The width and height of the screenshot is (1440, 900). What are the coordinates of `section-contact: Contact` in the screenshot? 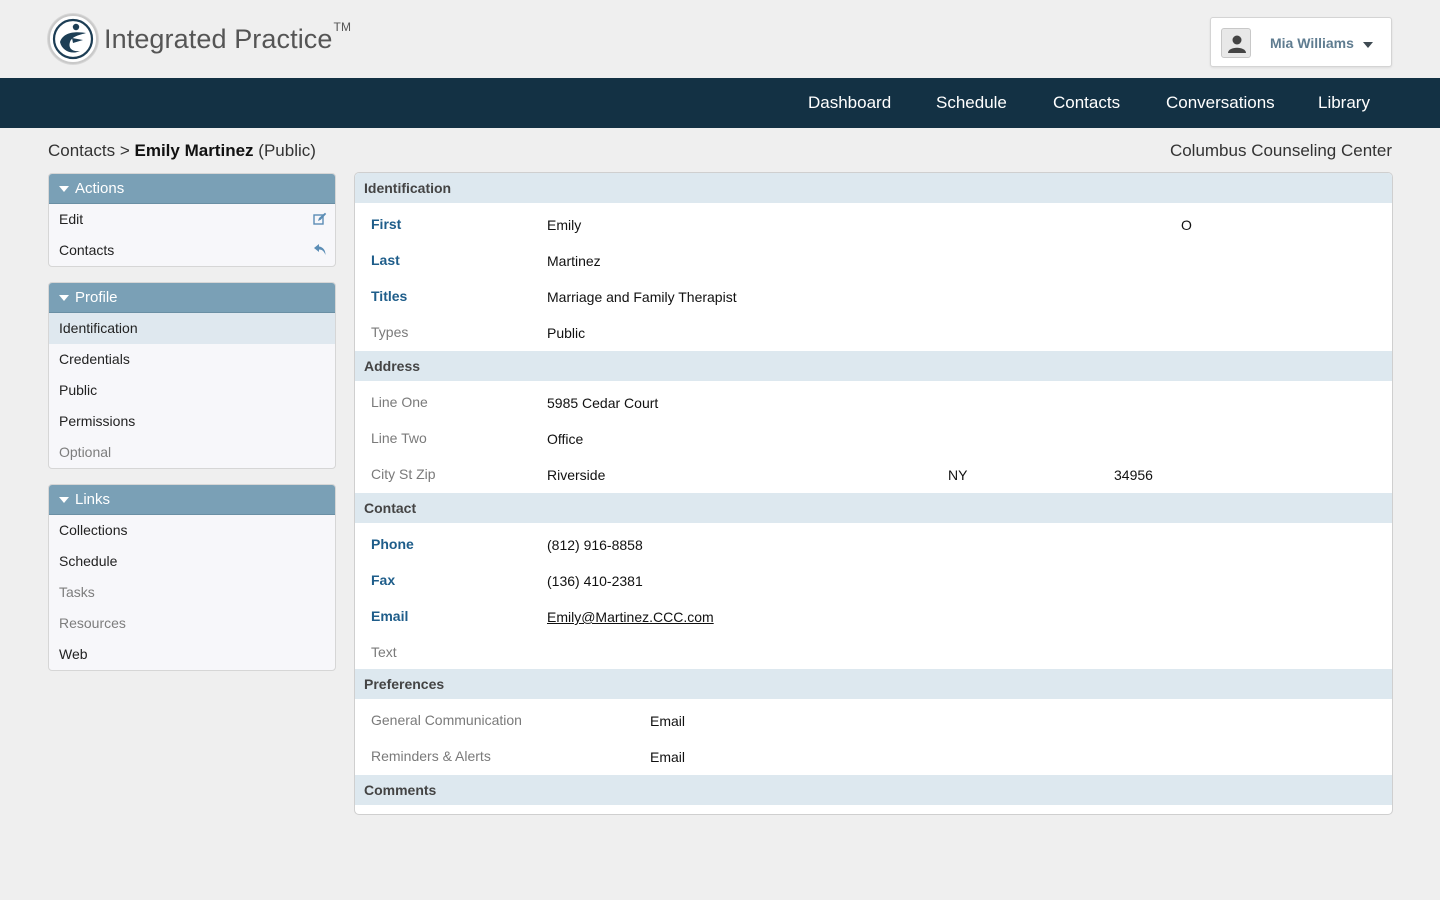 It's located at (873, 508).